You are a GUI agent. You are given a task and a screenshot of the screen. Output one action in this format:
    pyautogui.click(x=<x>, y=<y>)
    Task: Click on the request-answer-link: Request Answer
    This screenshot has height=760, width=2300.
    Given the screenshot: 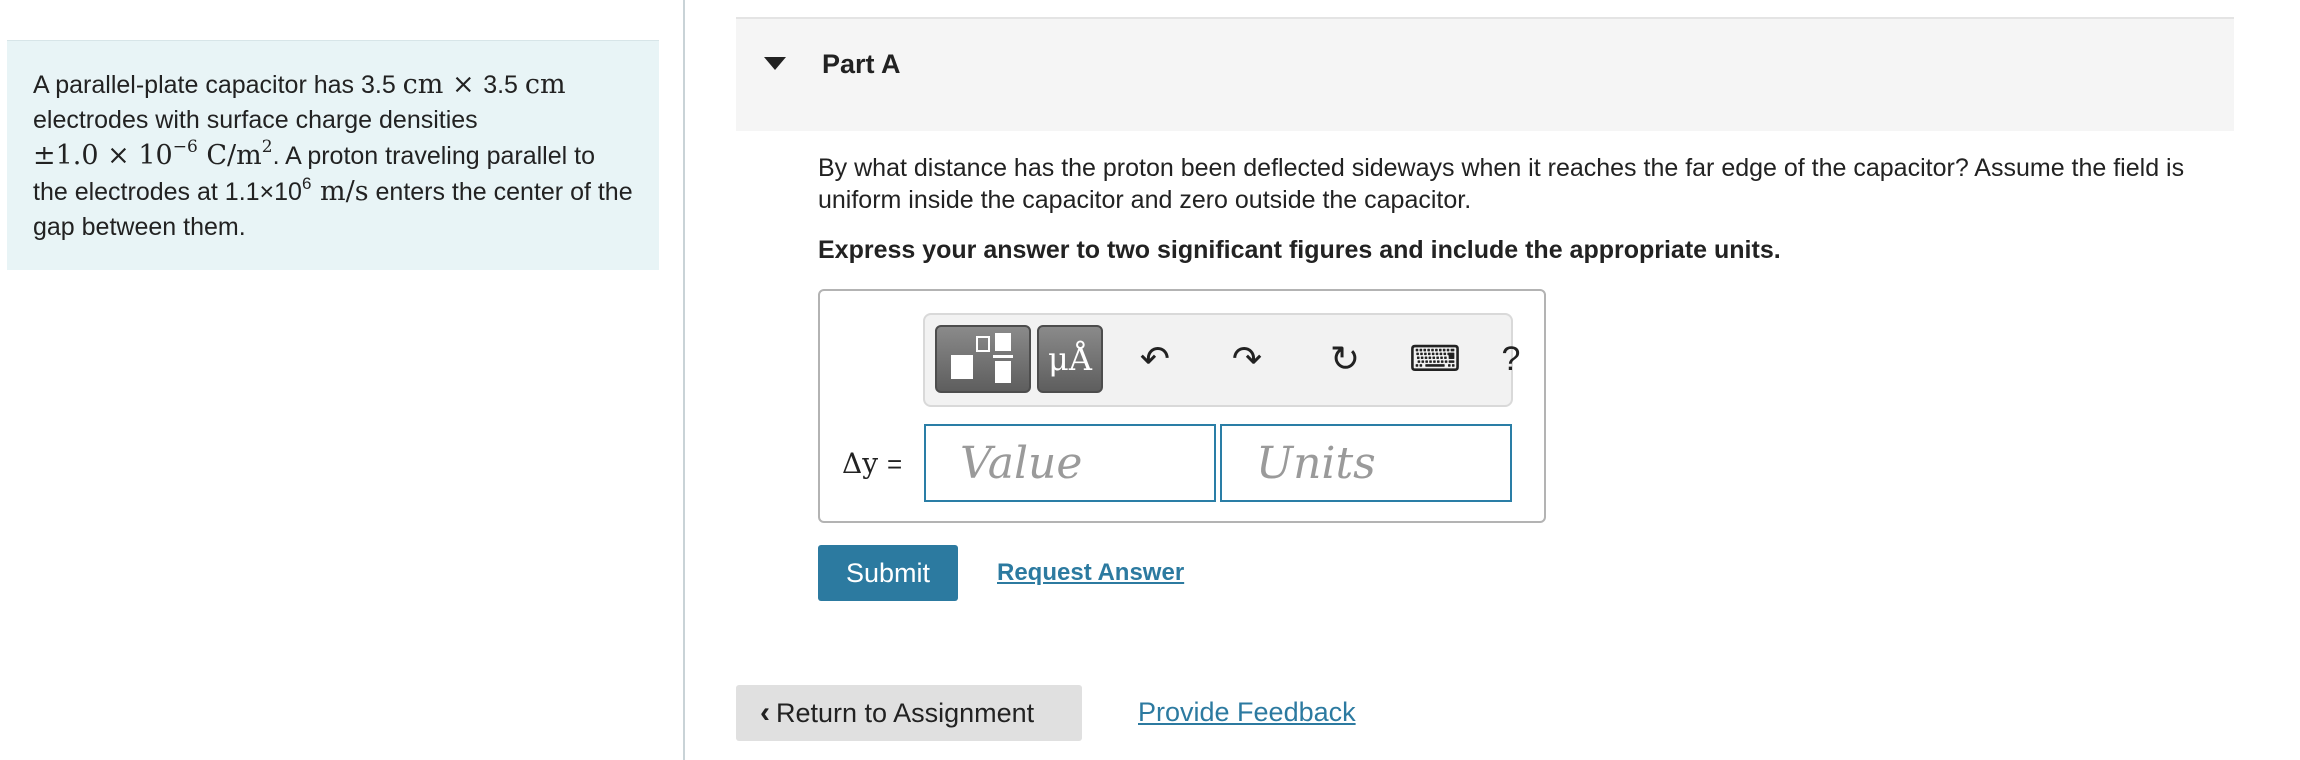 What is the action you would take?
    pyautogui.click(x=1090, y=573)
    